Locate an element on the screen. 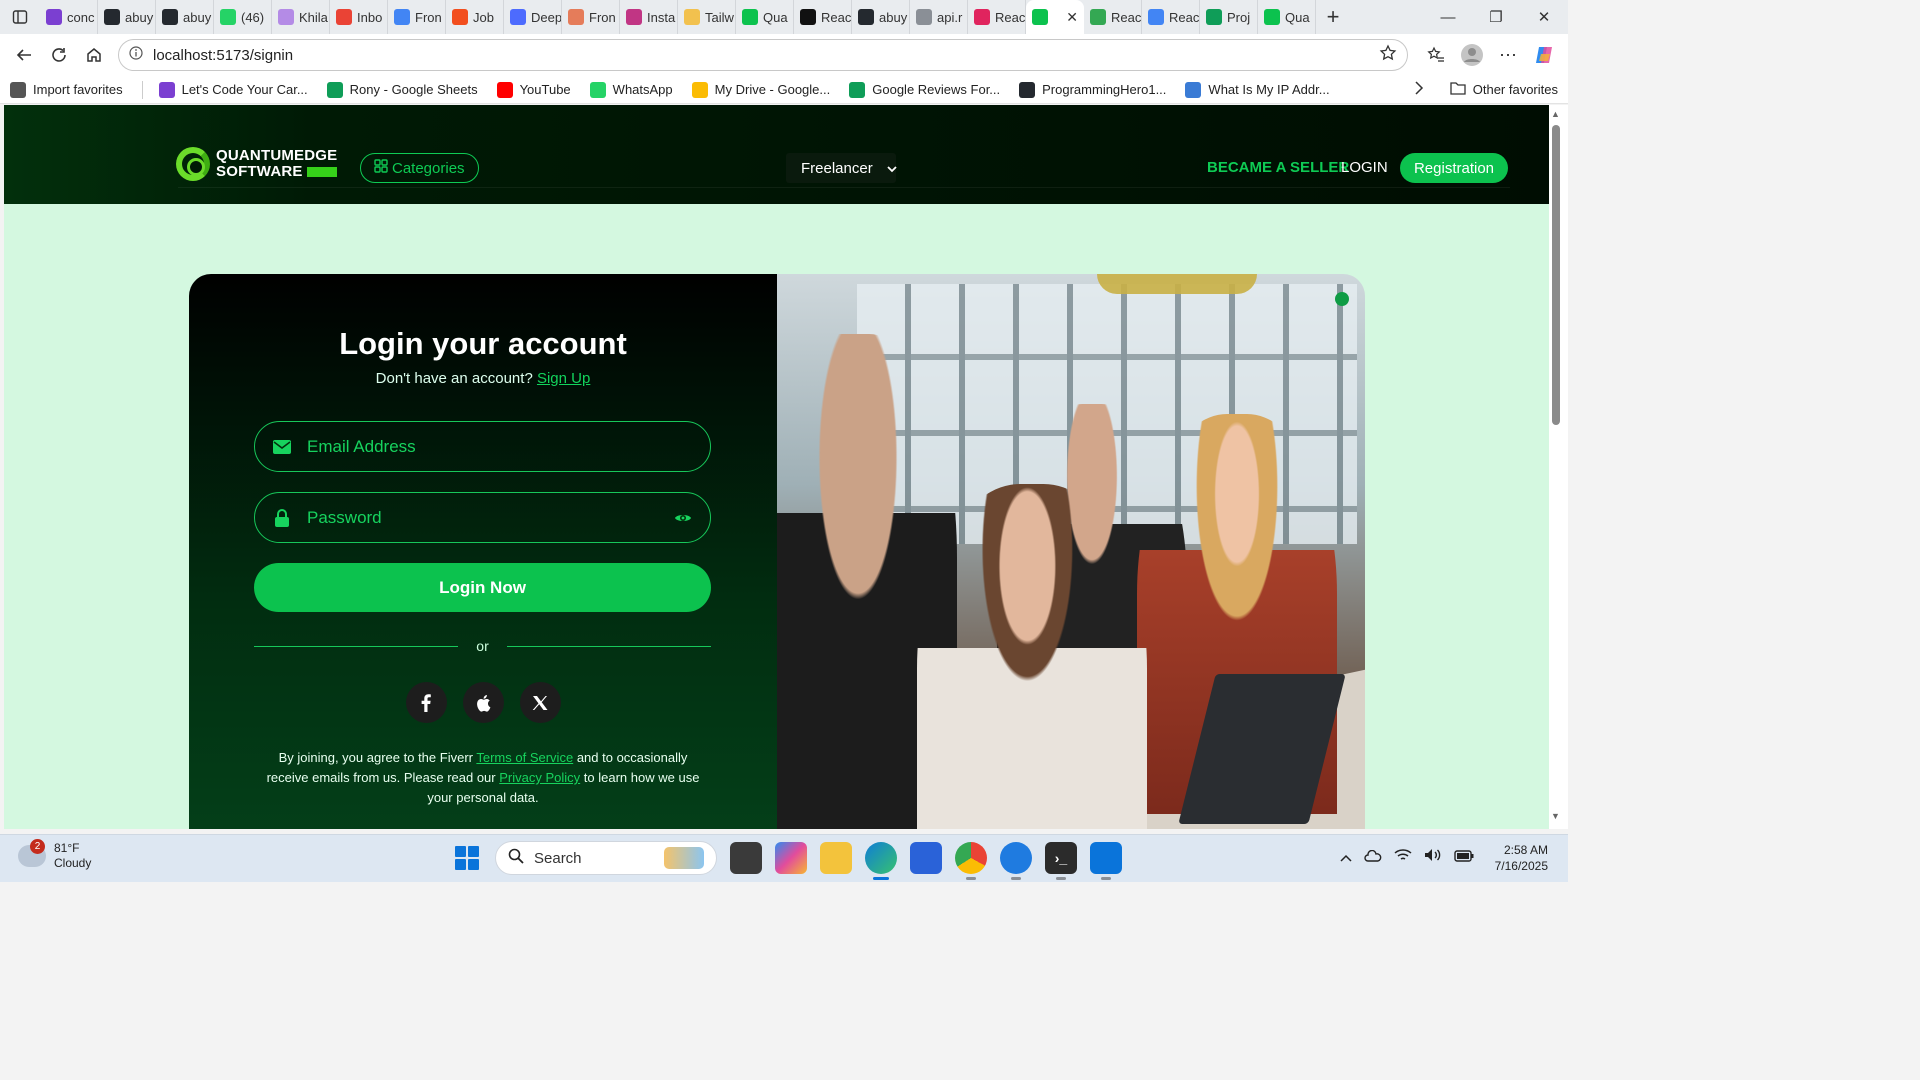 This screenshot has height=1080, width=1920. favorite-item: YouTube is located at coordinates (533, 89).